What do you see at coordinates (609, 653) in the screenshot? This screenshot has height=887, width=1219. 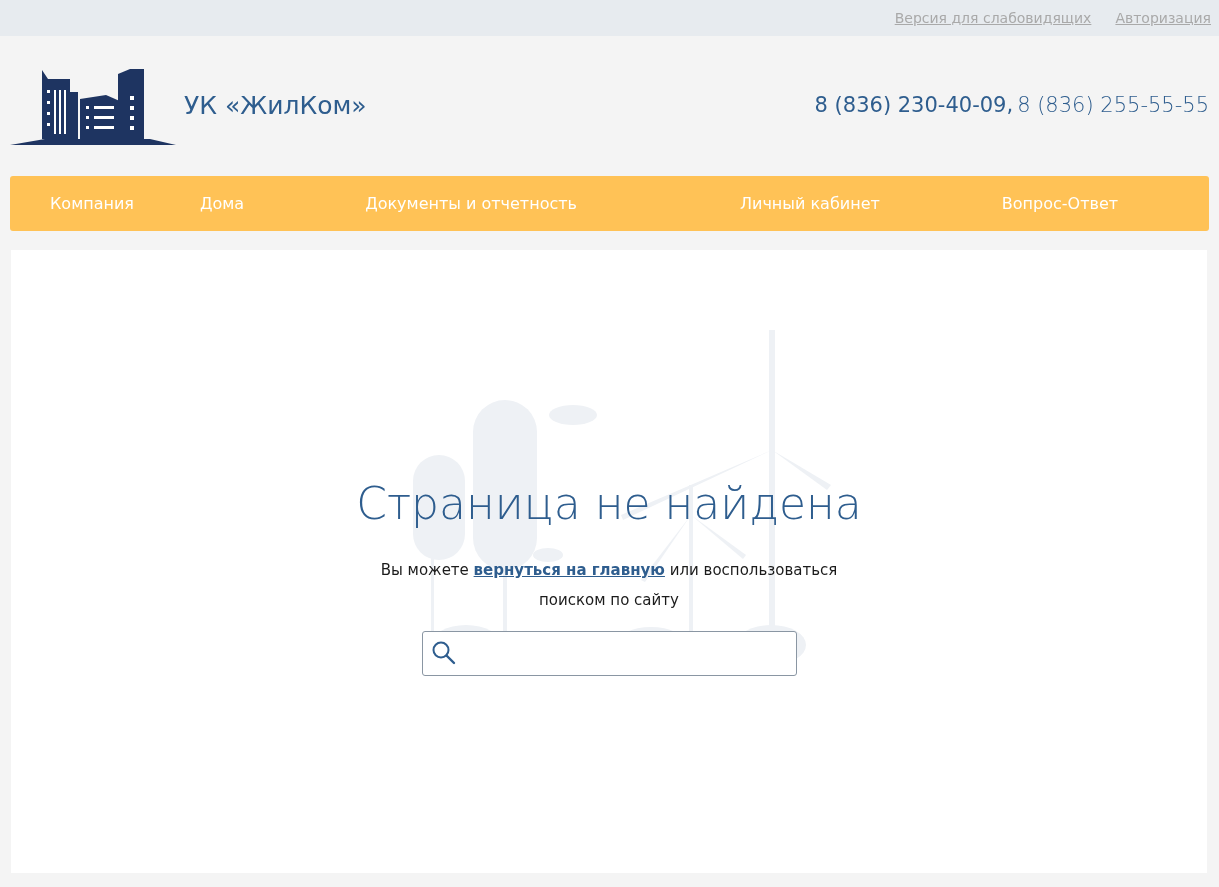 I see `search-field` at bounding box center [609, 653].